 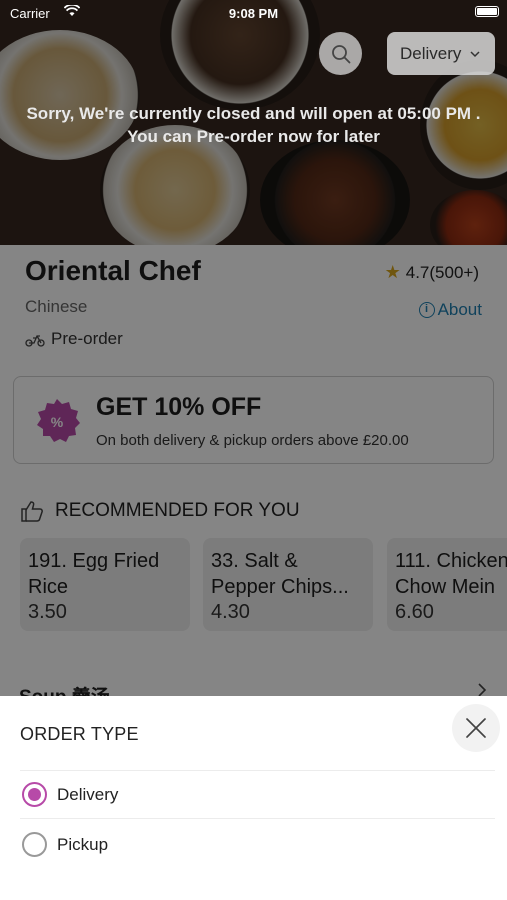 I want to click on chevron-down-icon, so click(x=475, y=53).